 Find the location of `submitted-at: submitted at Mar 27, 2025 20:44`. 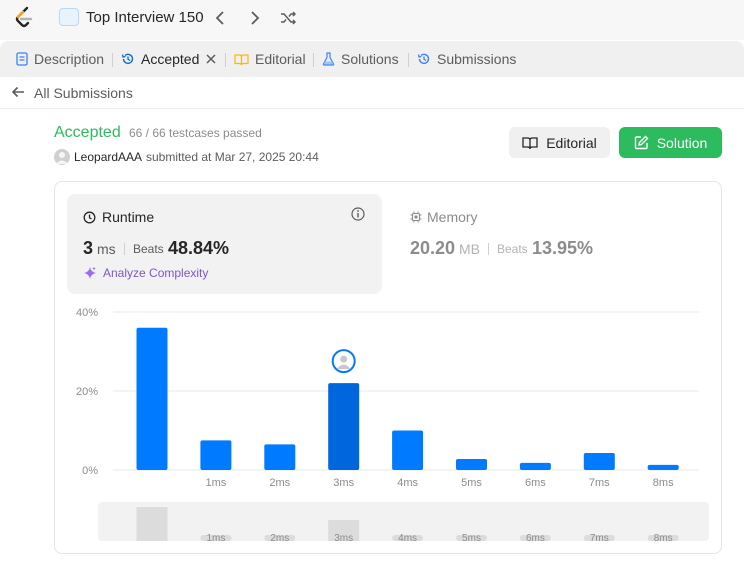

submitted-at: submitted at Mar 27, 2025 20:44 is located at coordinates (232, 157).